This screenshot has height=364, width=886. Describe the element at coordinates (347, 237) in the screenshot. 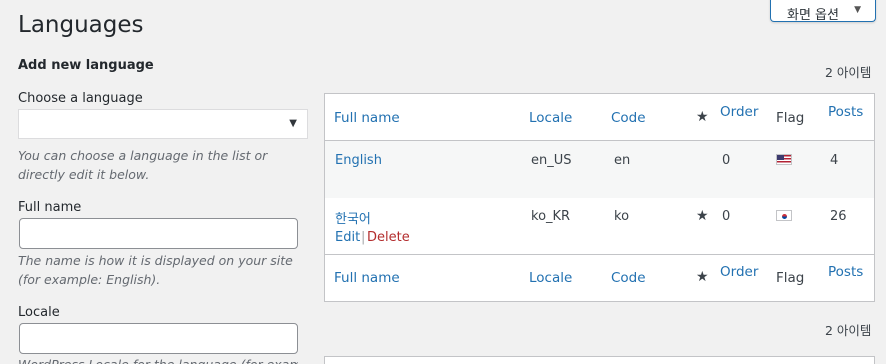

I see `edit-link: Edit` at that location.